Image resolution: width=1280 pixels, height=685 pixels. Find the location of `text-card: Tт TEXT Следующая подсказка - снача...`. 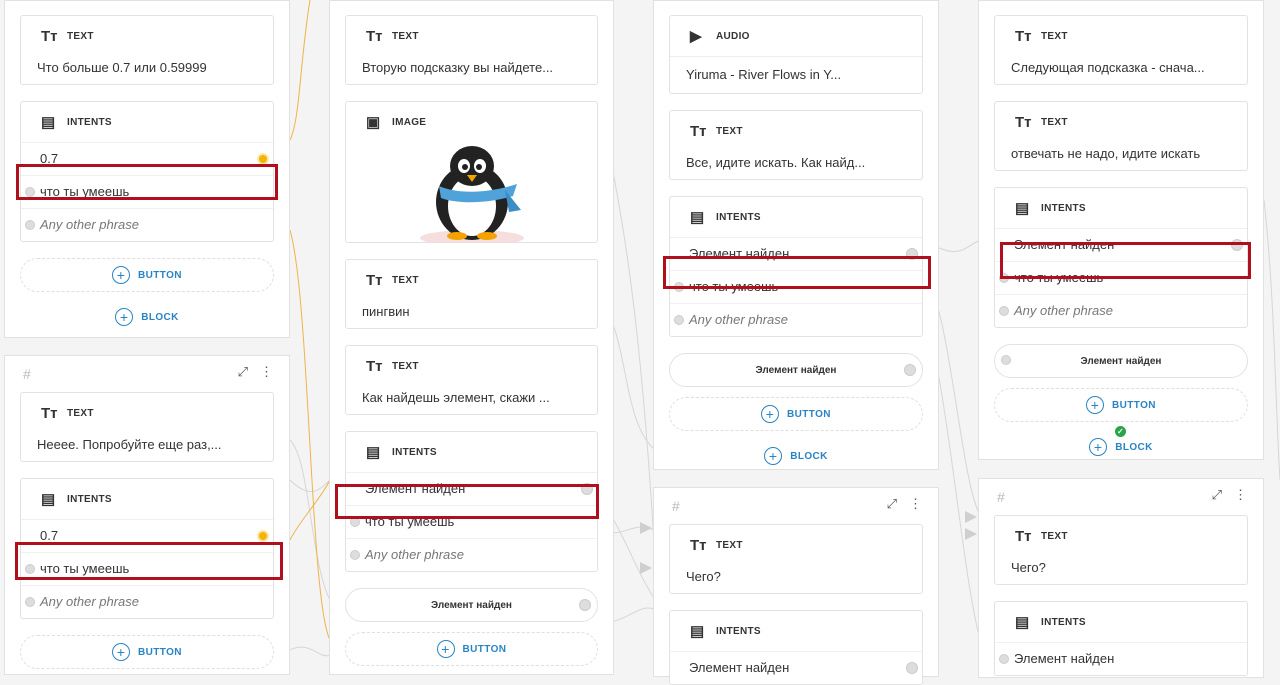

text-card: Tт TEXT Следующая подсказка - снача... is located at coordinates (1121, 50).